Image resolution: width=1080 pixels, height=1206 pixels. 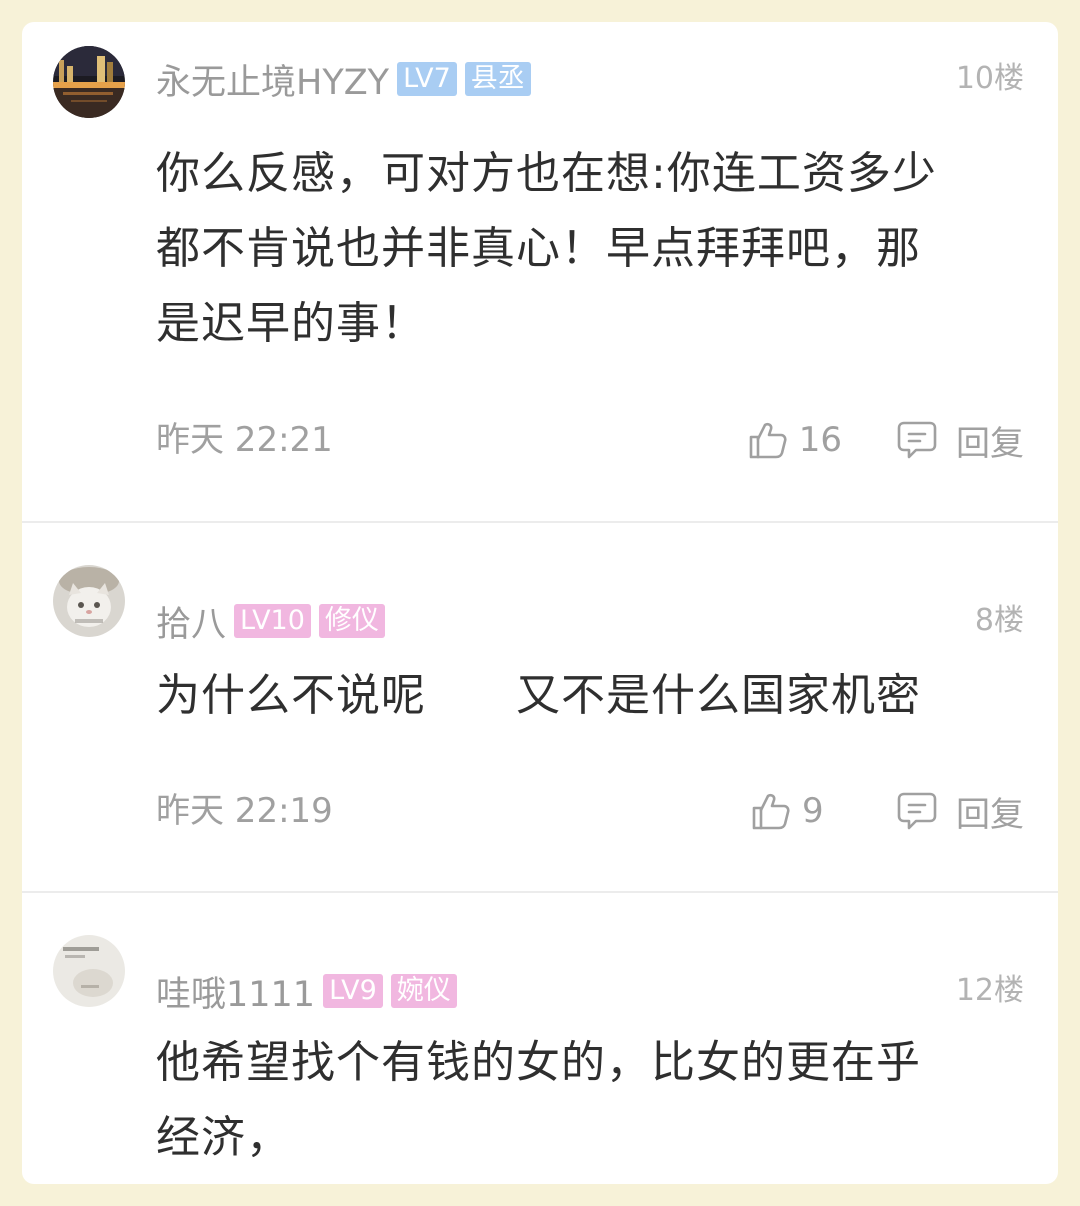 What do you see at coordinates (244, 811) in the screenshot?
I see `timestamp: 昨天 22:19` at bounding box center [244, 811].